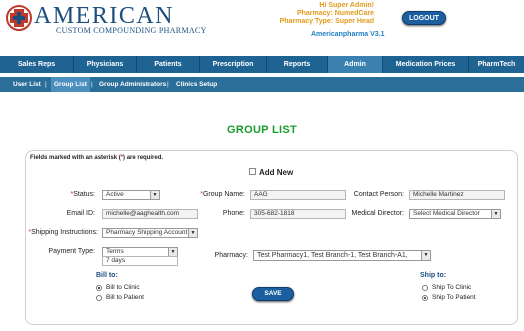 The width and height of the screenshot is (524, 331). What do you see at coordinates (104, 16) in the screenshot?
I see `brand-title: AMERICAN` at bounding box center [104, 16].